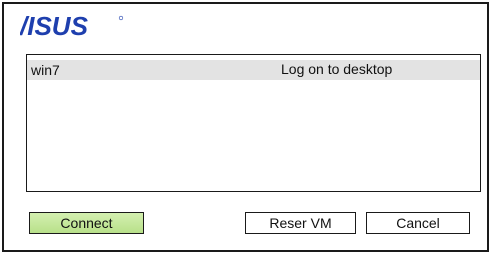  Describe the element at coordinates (121, 18) in the screenshot. I see `registered-icon` at that location.